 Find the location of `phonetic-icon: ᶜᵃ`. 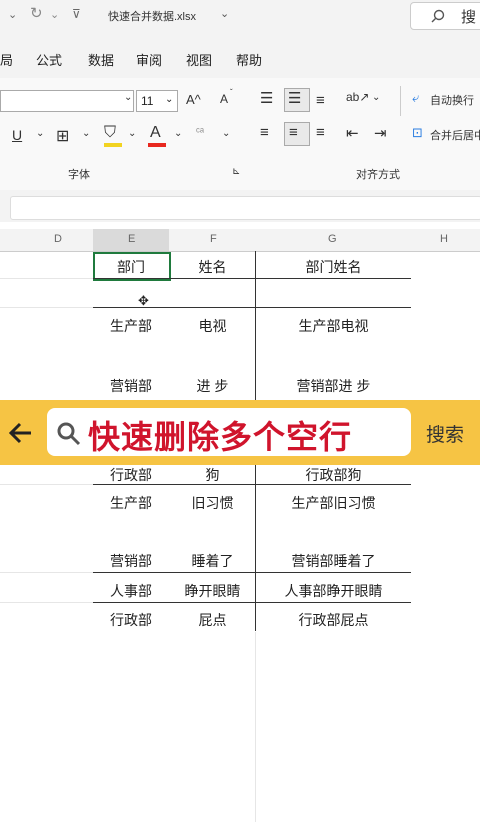

phonetic-icon: ᶜᵃ is located at coordinates (200, 132).